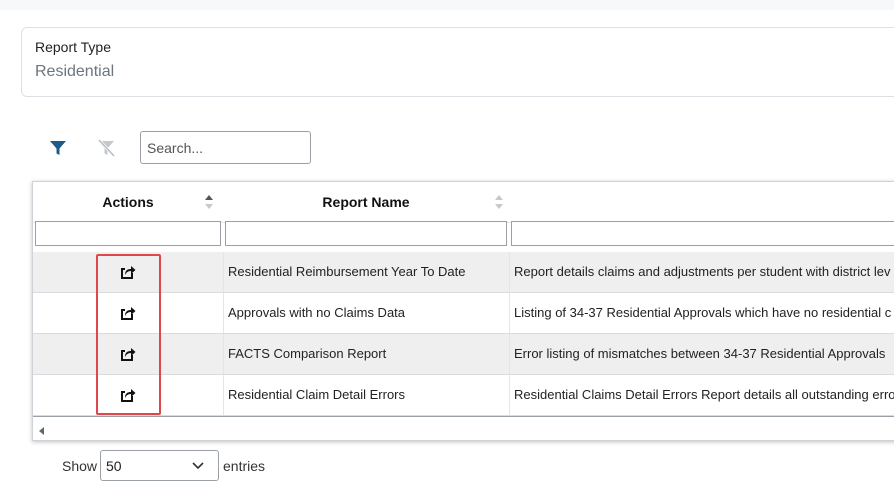  What do you see at coordinates (114, 466) in the screenshot?
I see `page-size-value: 50` at bounding box center [114, 466].